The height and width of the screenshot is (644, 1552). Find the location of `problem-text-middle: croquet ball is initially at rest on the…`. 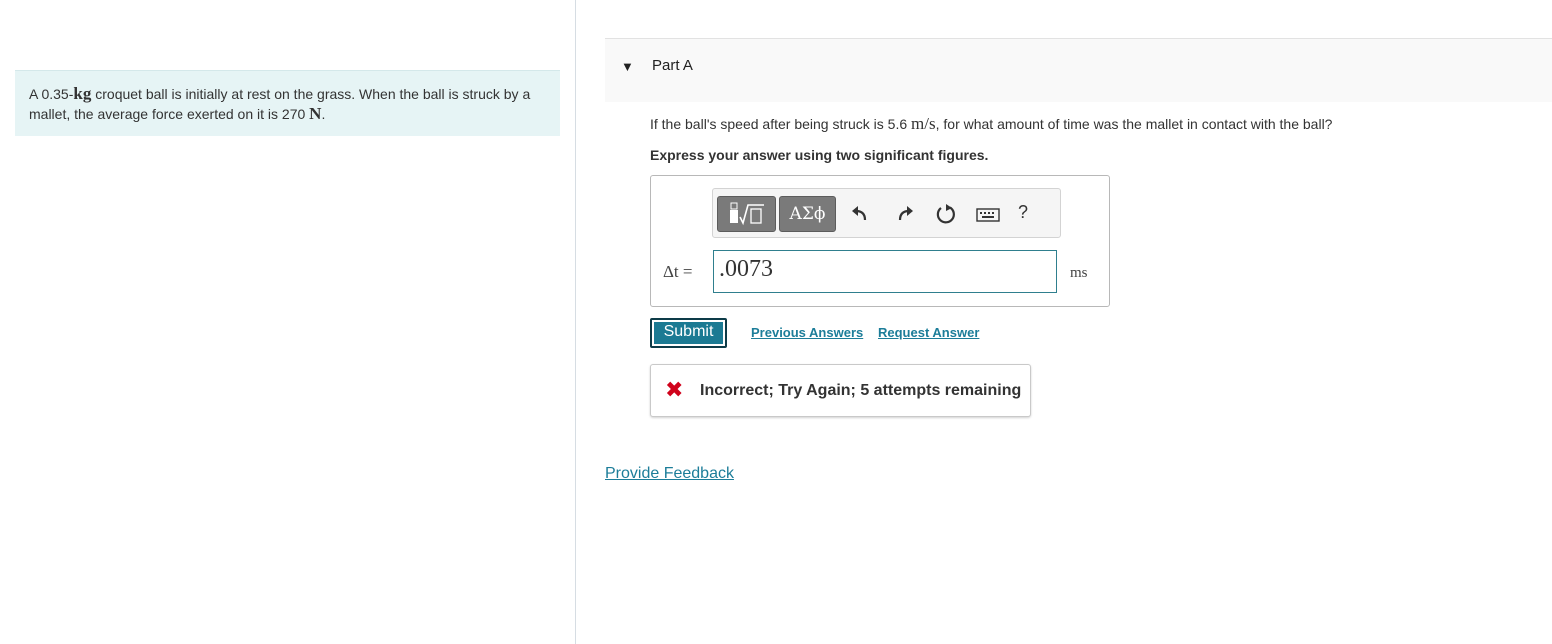

problem-text-middle: croquet ball is initially at rest on the… is located at coordinates (280, 104).